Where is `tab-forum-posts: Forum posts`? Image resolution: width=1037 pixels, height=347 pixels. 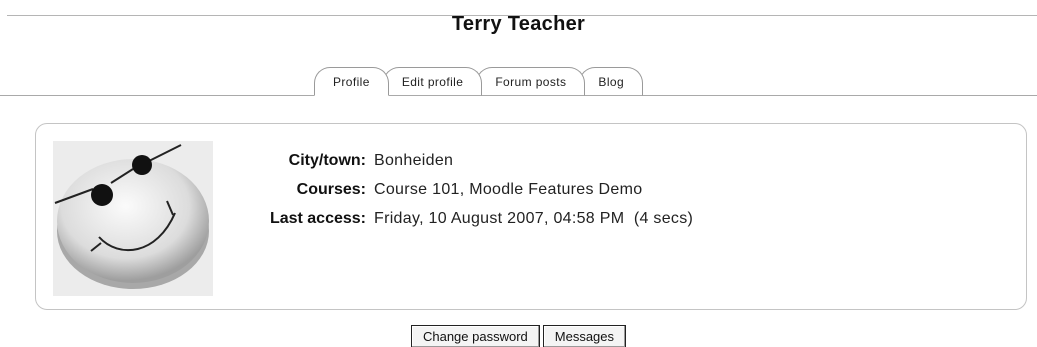 tab-forum-posts: Forum posts is located at coordinates (531, 81).